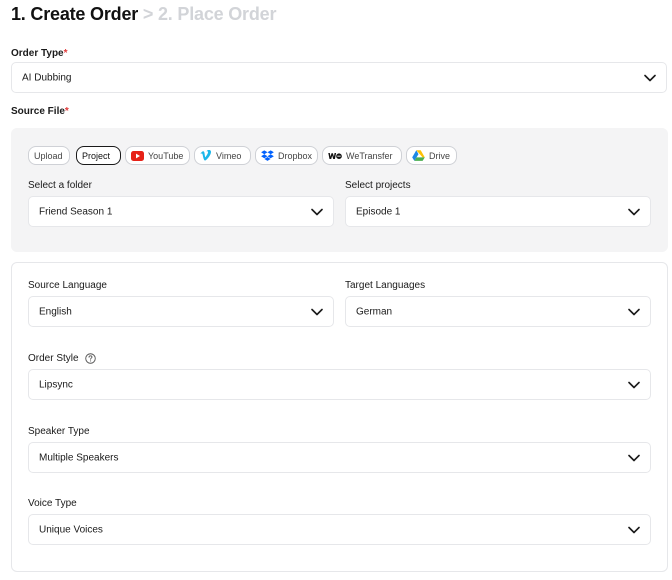 The width and height of the screenshot is (672, 580). What do you see at coordinates (56, 384) in the screenshot?
I see `order-style-value: Lipsync` at bounding box center [56, 384].